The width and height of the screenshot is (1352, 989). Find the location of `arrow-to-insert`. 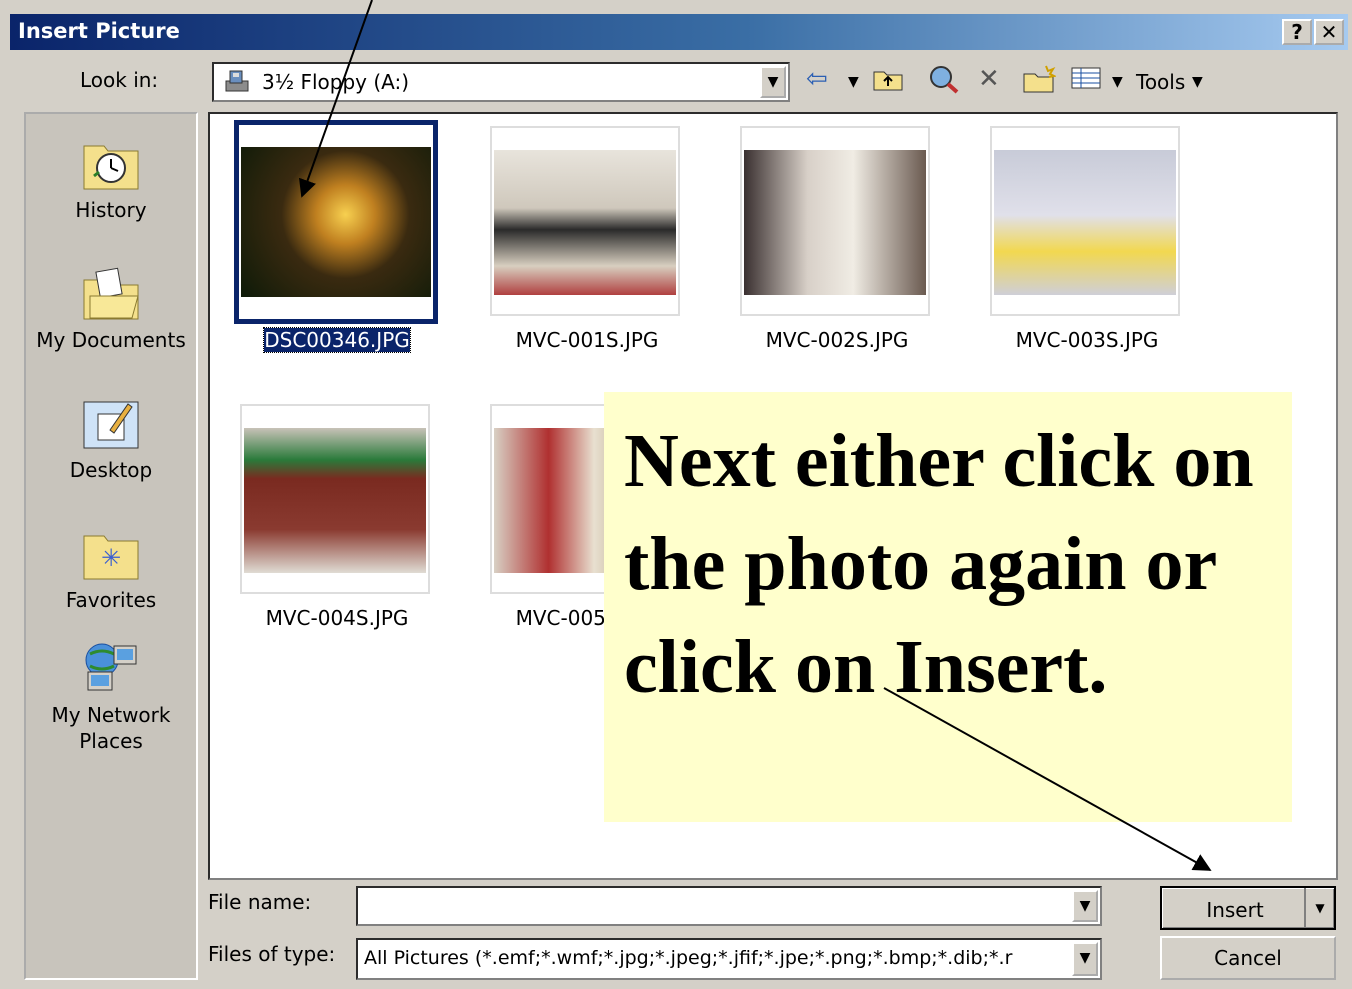

arrow-to-insert is located at coordinates (1047, 779).